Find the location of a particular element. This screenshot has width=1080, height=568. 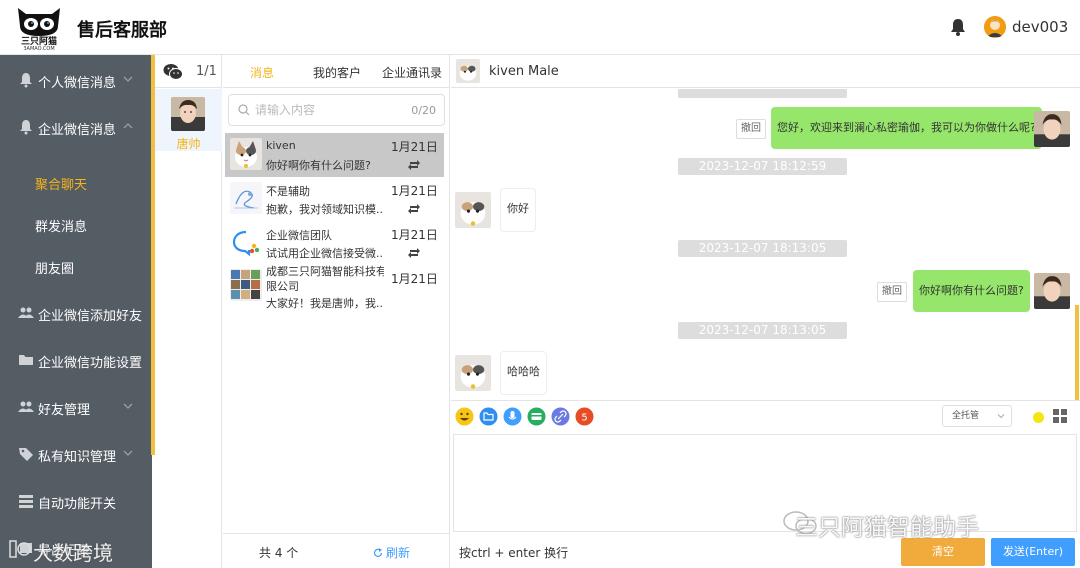

account-item: 唐帅 is located at coordinates (188, 120).